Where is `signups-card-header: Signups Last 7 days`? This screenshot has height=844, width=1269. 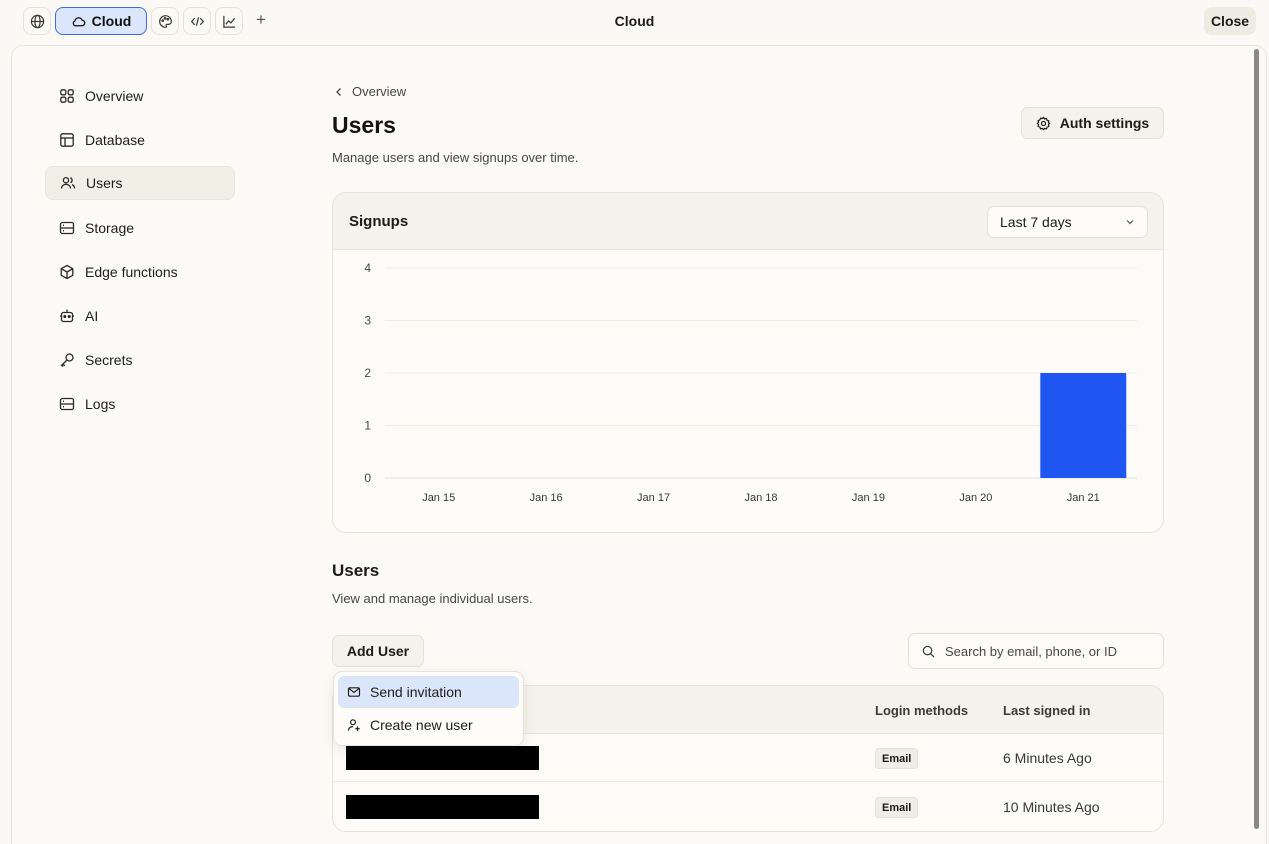 signups-card-header: Signups Last 7 days is located at coordinates (748, 221).